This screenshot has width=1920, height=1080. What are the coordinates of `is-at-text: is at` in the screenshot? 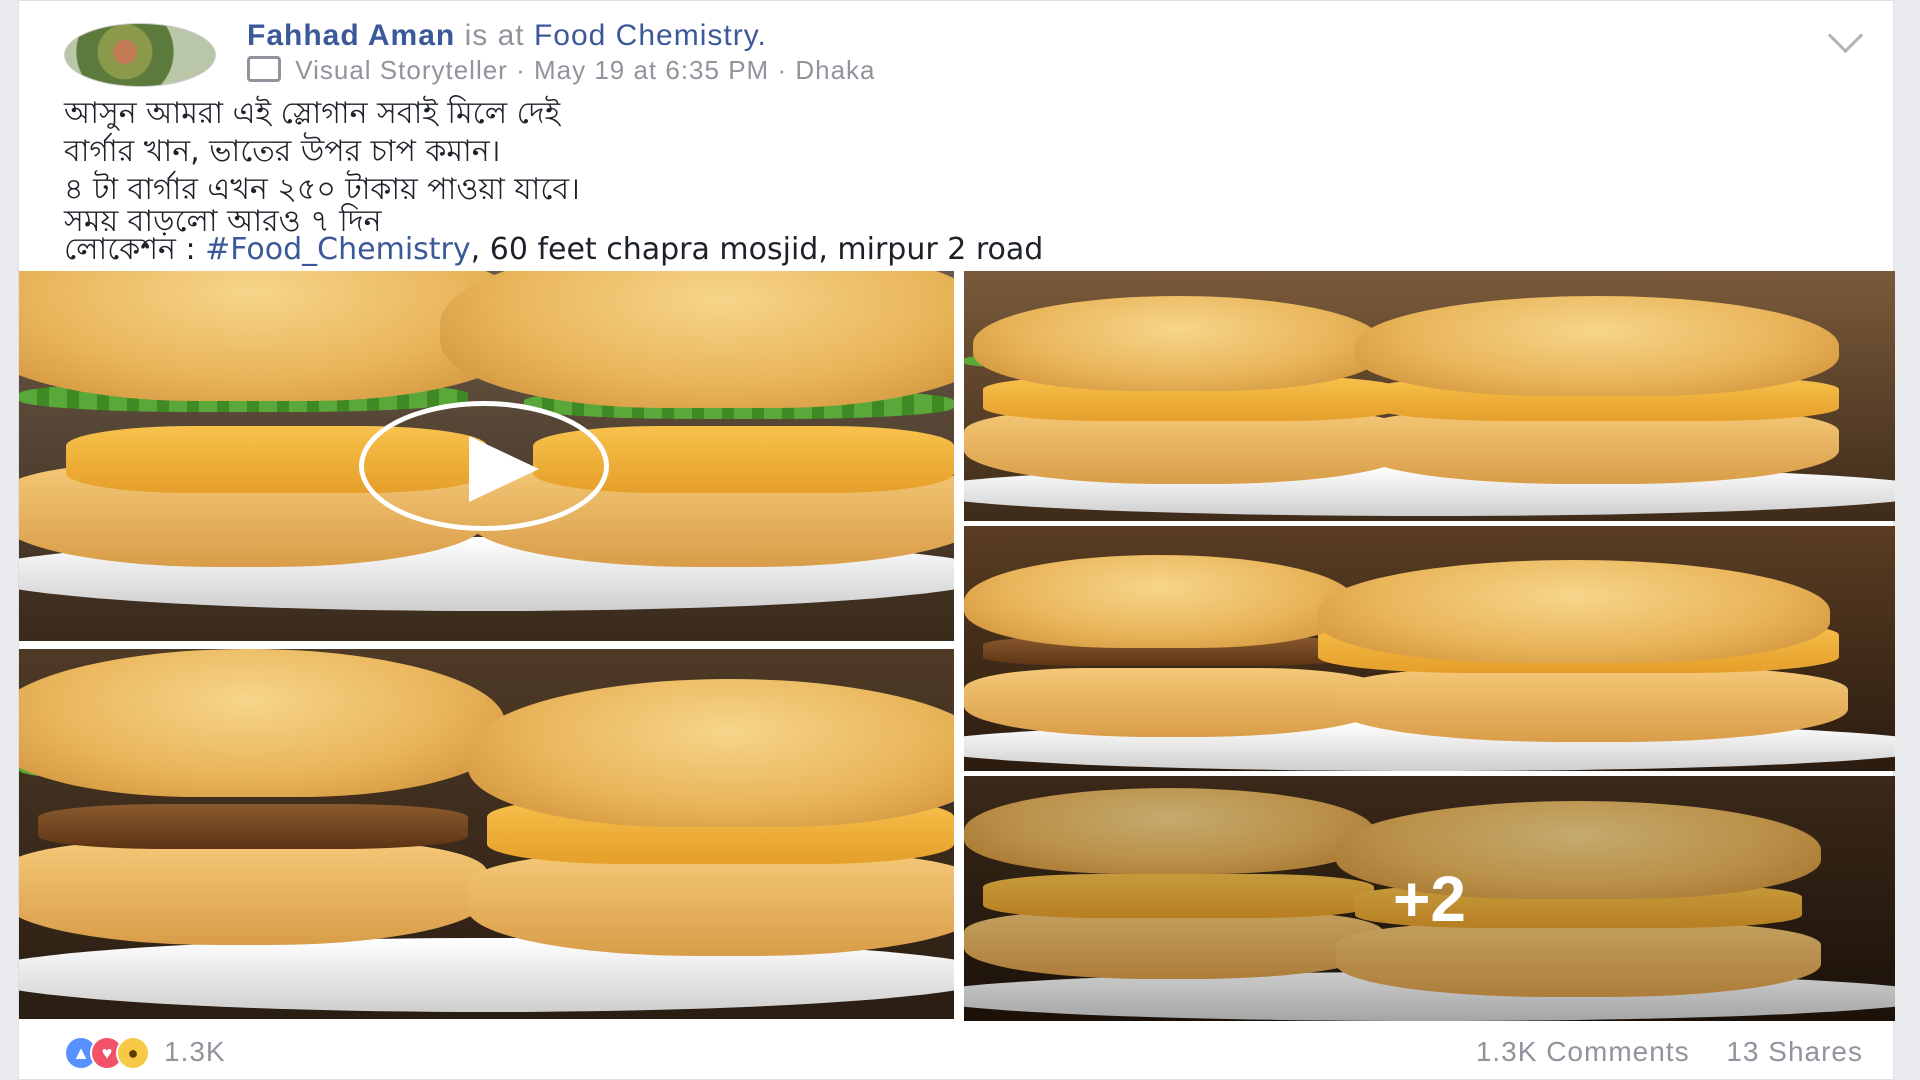 It's located at (494, 35).